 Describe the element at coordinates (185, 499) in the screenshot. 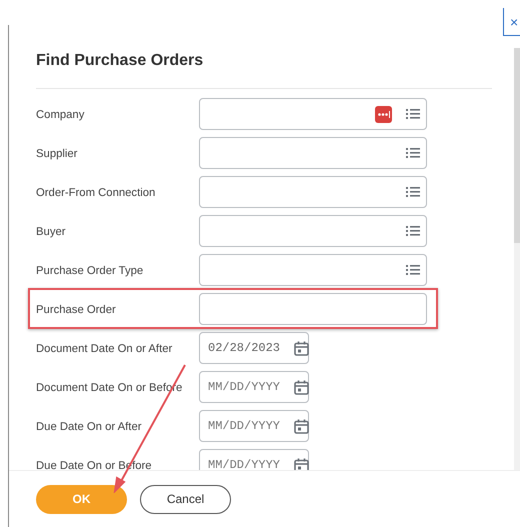

I see `cancel-button: Cancel` at that location.